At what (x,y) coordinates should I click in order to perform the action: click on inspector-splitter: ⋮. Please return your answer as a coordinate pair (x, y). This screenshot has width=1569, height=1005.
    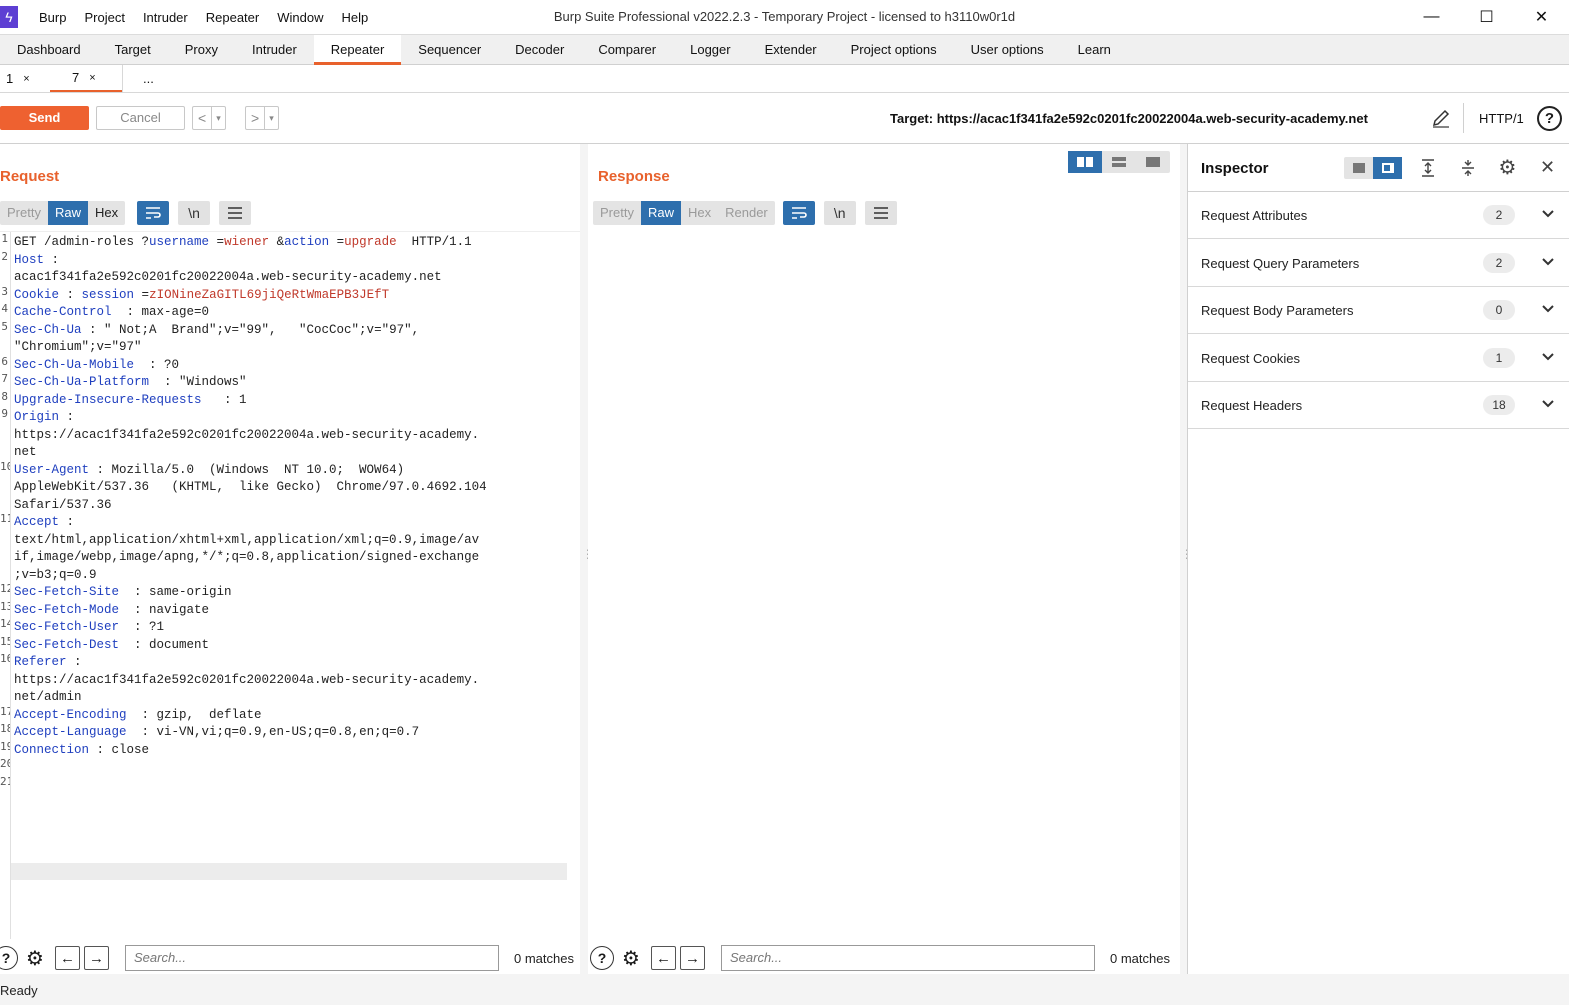
    Looking at the image, I should click on (1186, 559).